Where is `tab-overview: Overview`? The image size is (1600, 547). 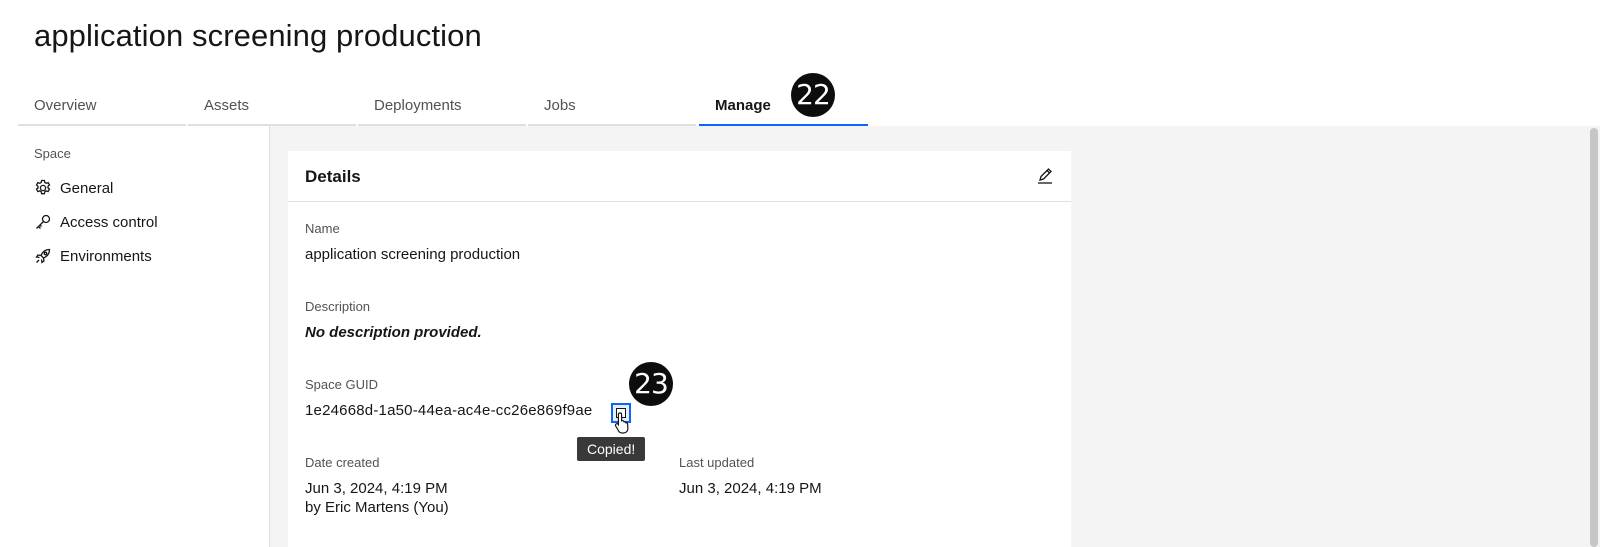
tab-overview: Overview is located at coordinates (102, 106).